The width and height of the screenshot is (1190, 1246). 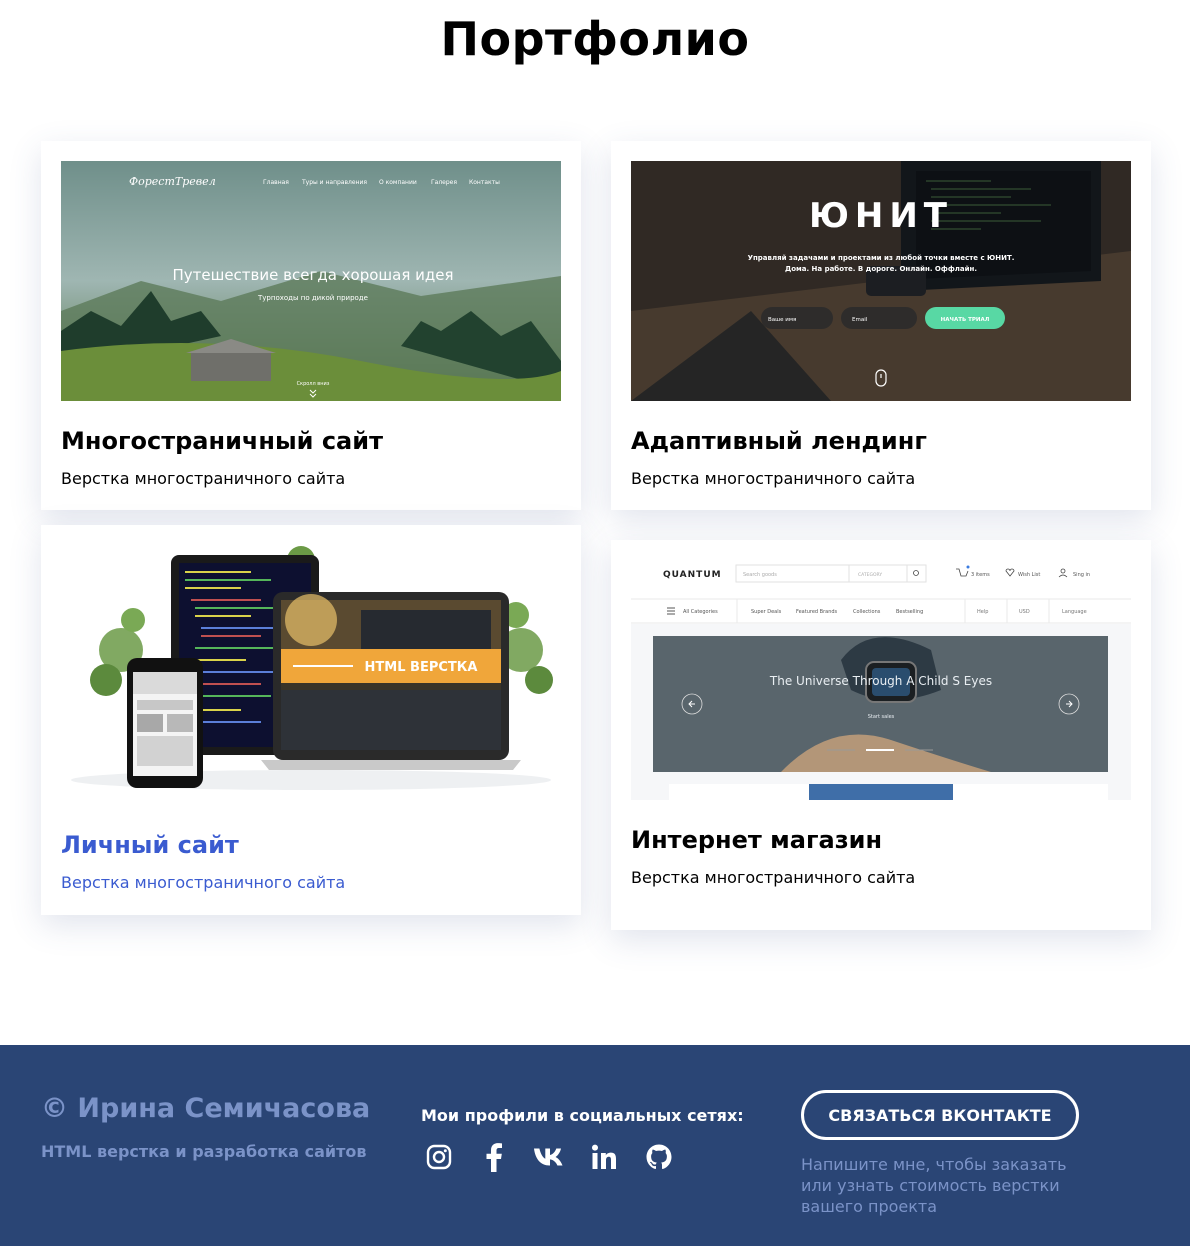 I want to click on thumb-wishlist: Wish List, so click(x=1029, y=575).